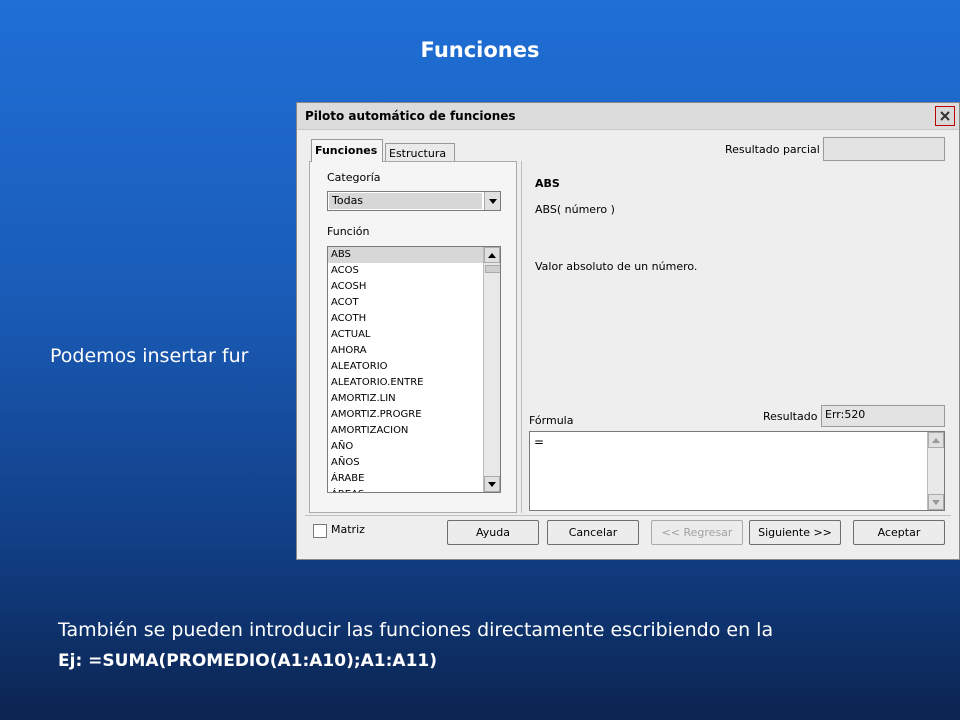  I want to click on ok-button: Aceptar, so click(899, 532).